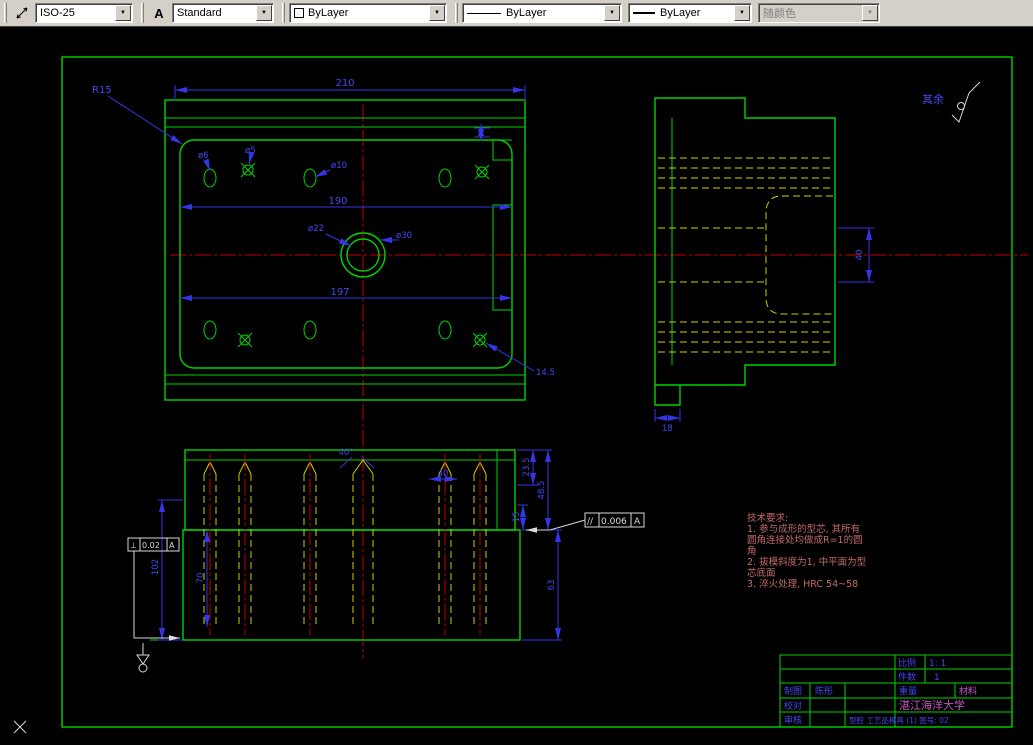 This screenshot has width=1033, height=745. Describe the element at coordinates (793, 706) in the screenshot. I see `checker-label: 校对` at that location.